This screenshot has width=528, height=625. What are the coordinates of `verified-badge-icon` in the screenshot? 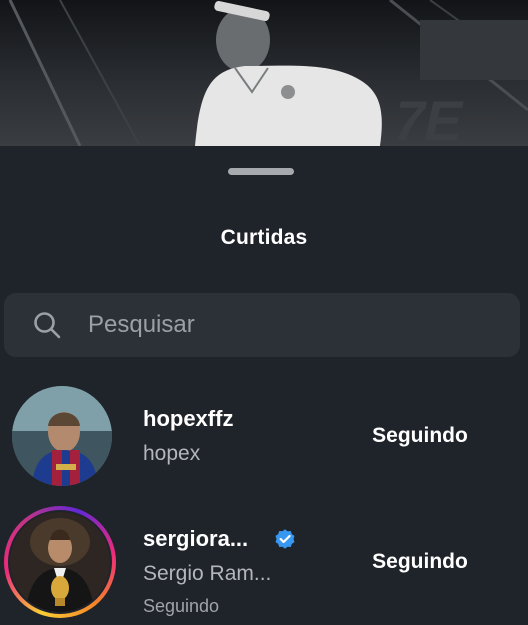 It's located at (285, 539).